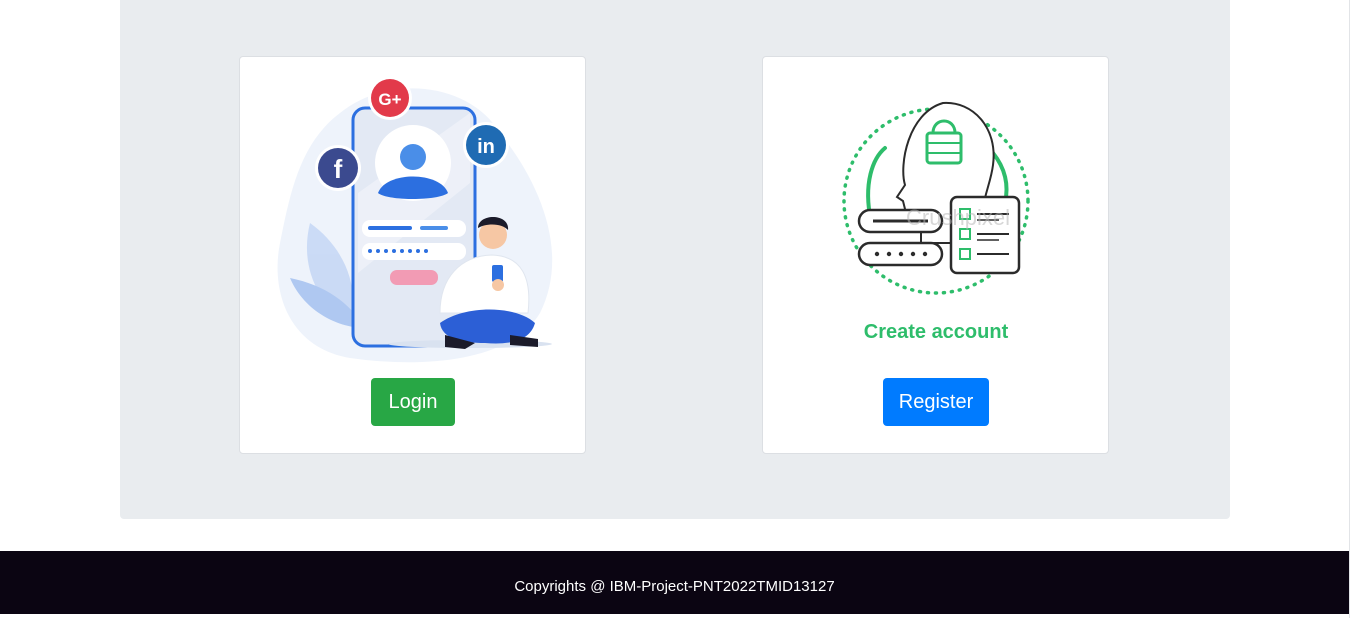  I want to click on svg-text: f, so click(338, 169).